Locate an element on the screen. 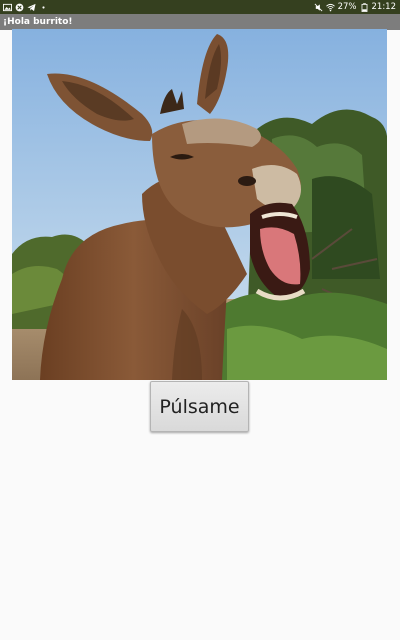  mute-icon is located at coordinates (318, 7).